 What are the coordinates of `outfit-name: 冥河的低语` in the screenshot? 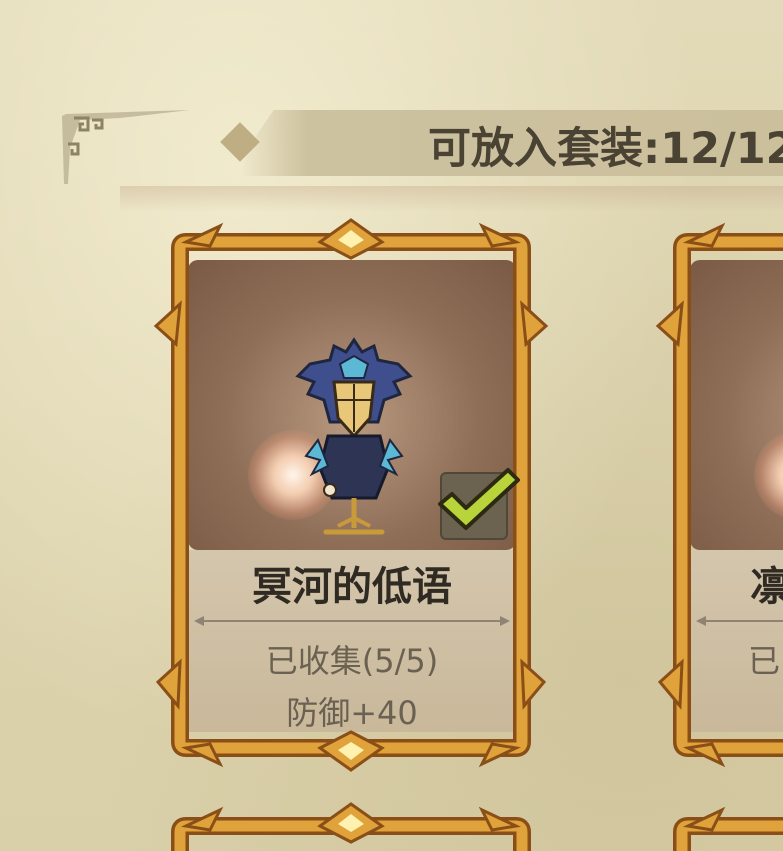 It's located at (352, 587).